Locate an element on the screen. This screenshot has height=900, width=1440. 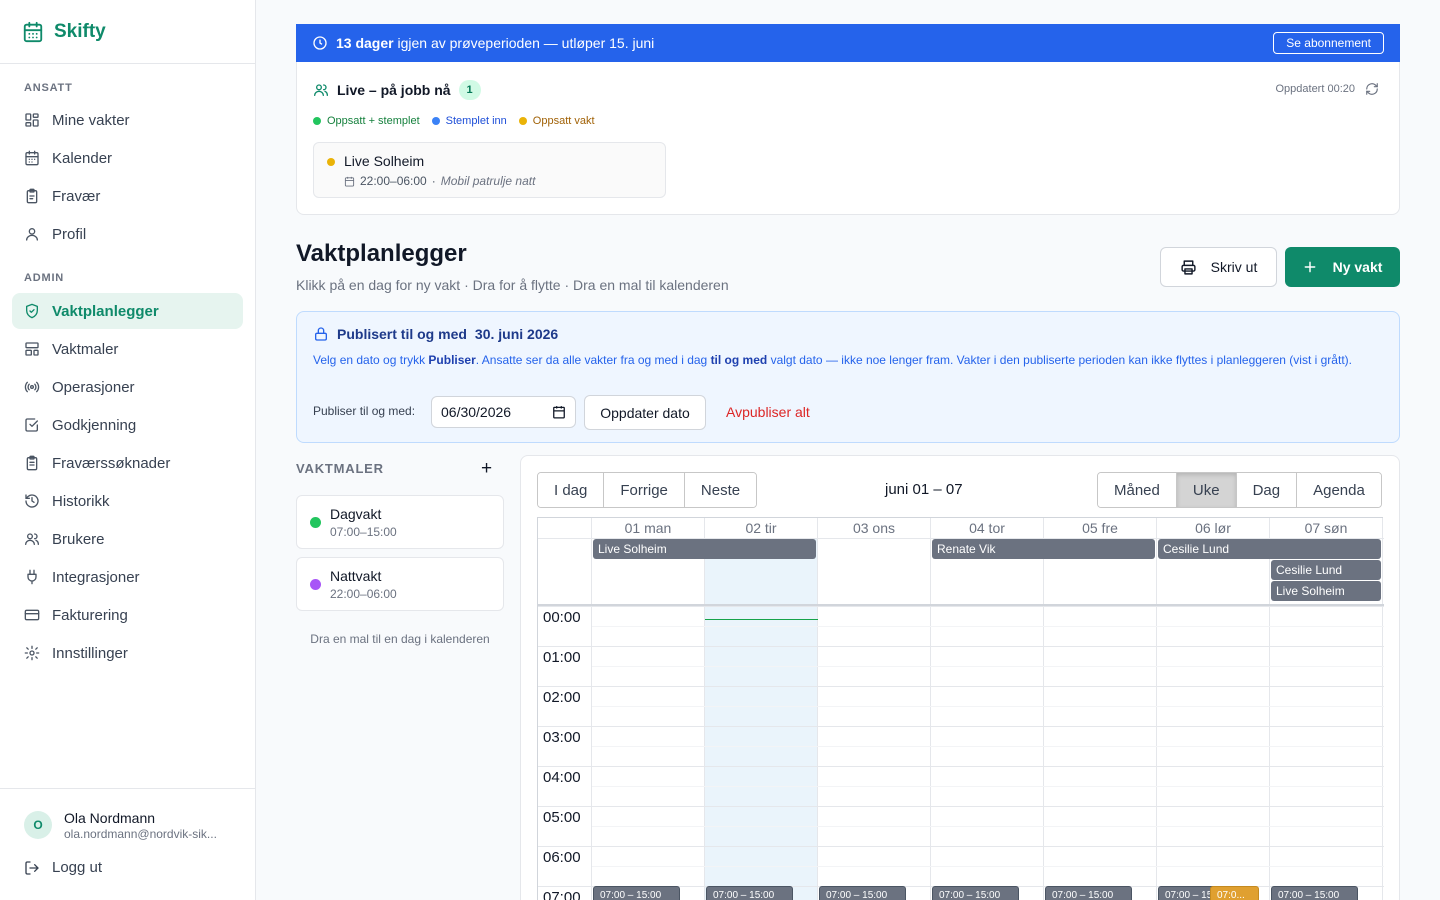
sidebar-item-historikk: Historikk is located at coordinates (127, 501).